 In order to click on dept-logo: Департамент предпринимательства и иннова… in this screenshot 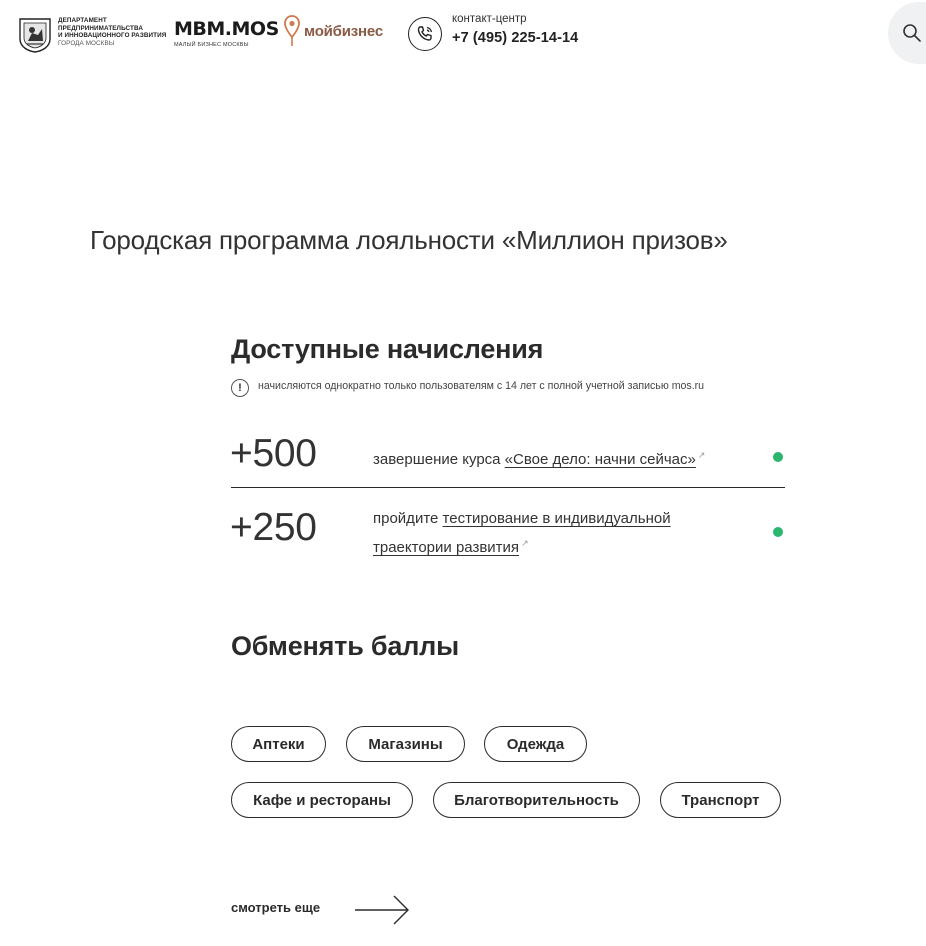, I will do `click(98, 35)`.